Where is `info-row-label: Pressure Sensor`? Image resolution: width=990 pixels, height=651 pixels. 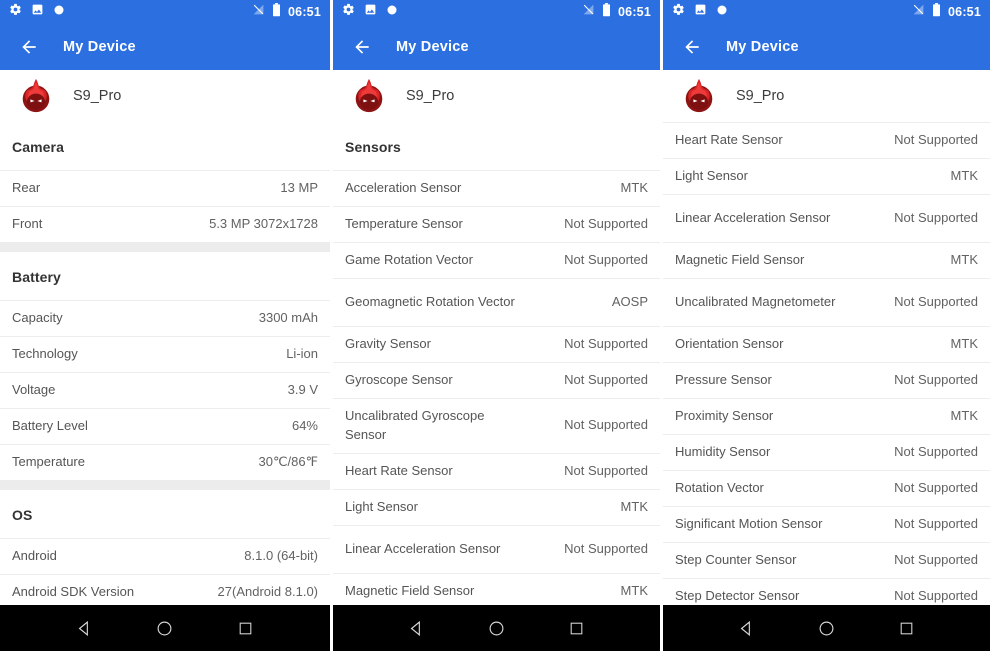
info-row-label: Pressure Sensor is located at coordinates (723, 380).